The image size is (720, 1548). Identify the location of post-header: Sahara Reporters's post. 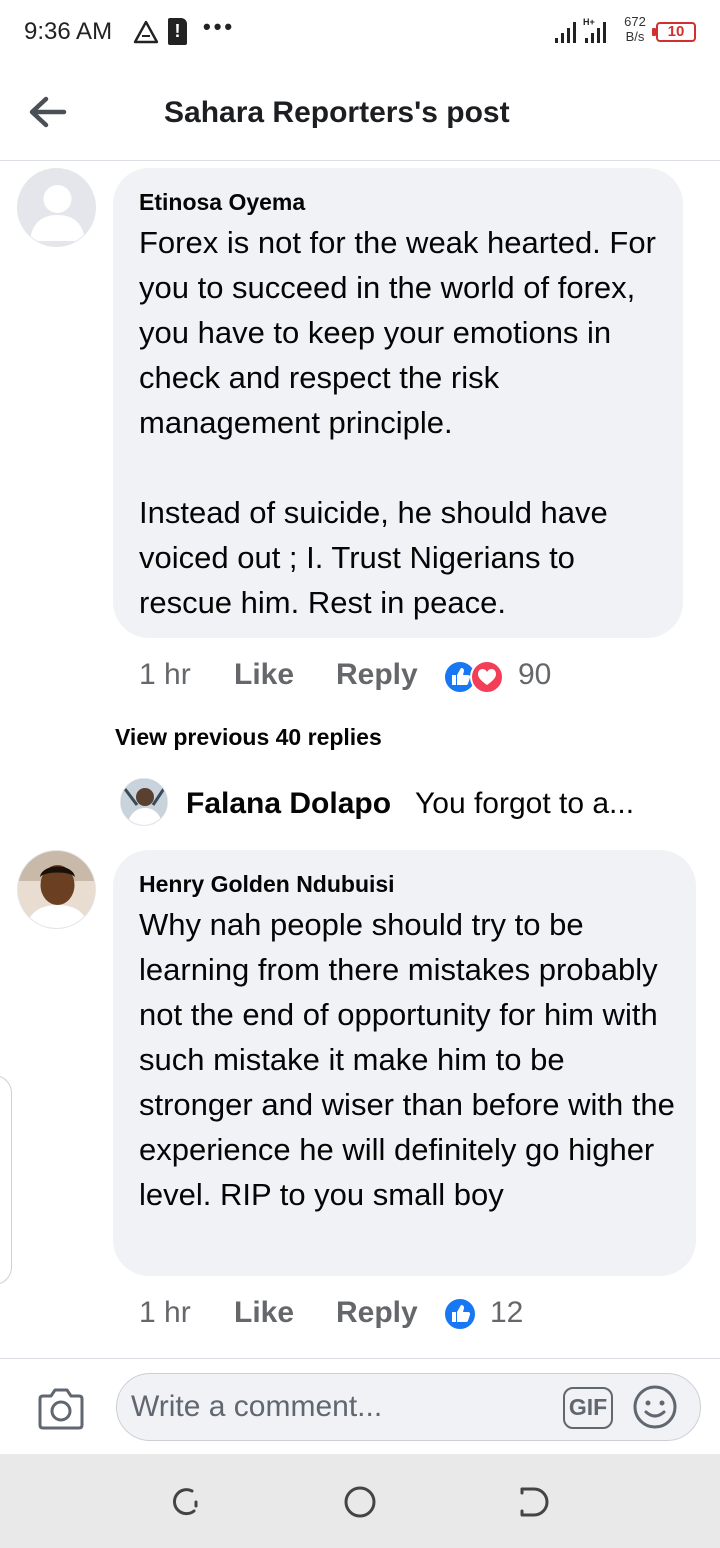
(360, 113).